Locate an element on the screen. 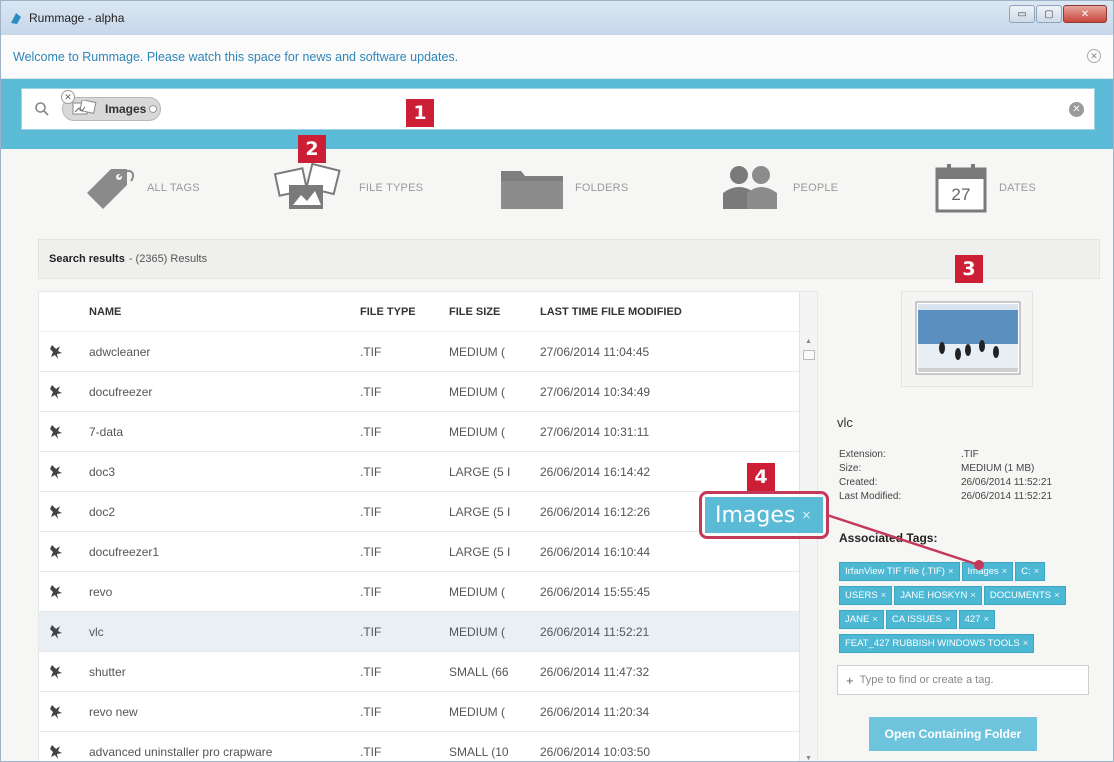 The image size is (1114, 762). cell-last-modified: 27/06/2014 10:31:11 is located at coordinates (595, 432).